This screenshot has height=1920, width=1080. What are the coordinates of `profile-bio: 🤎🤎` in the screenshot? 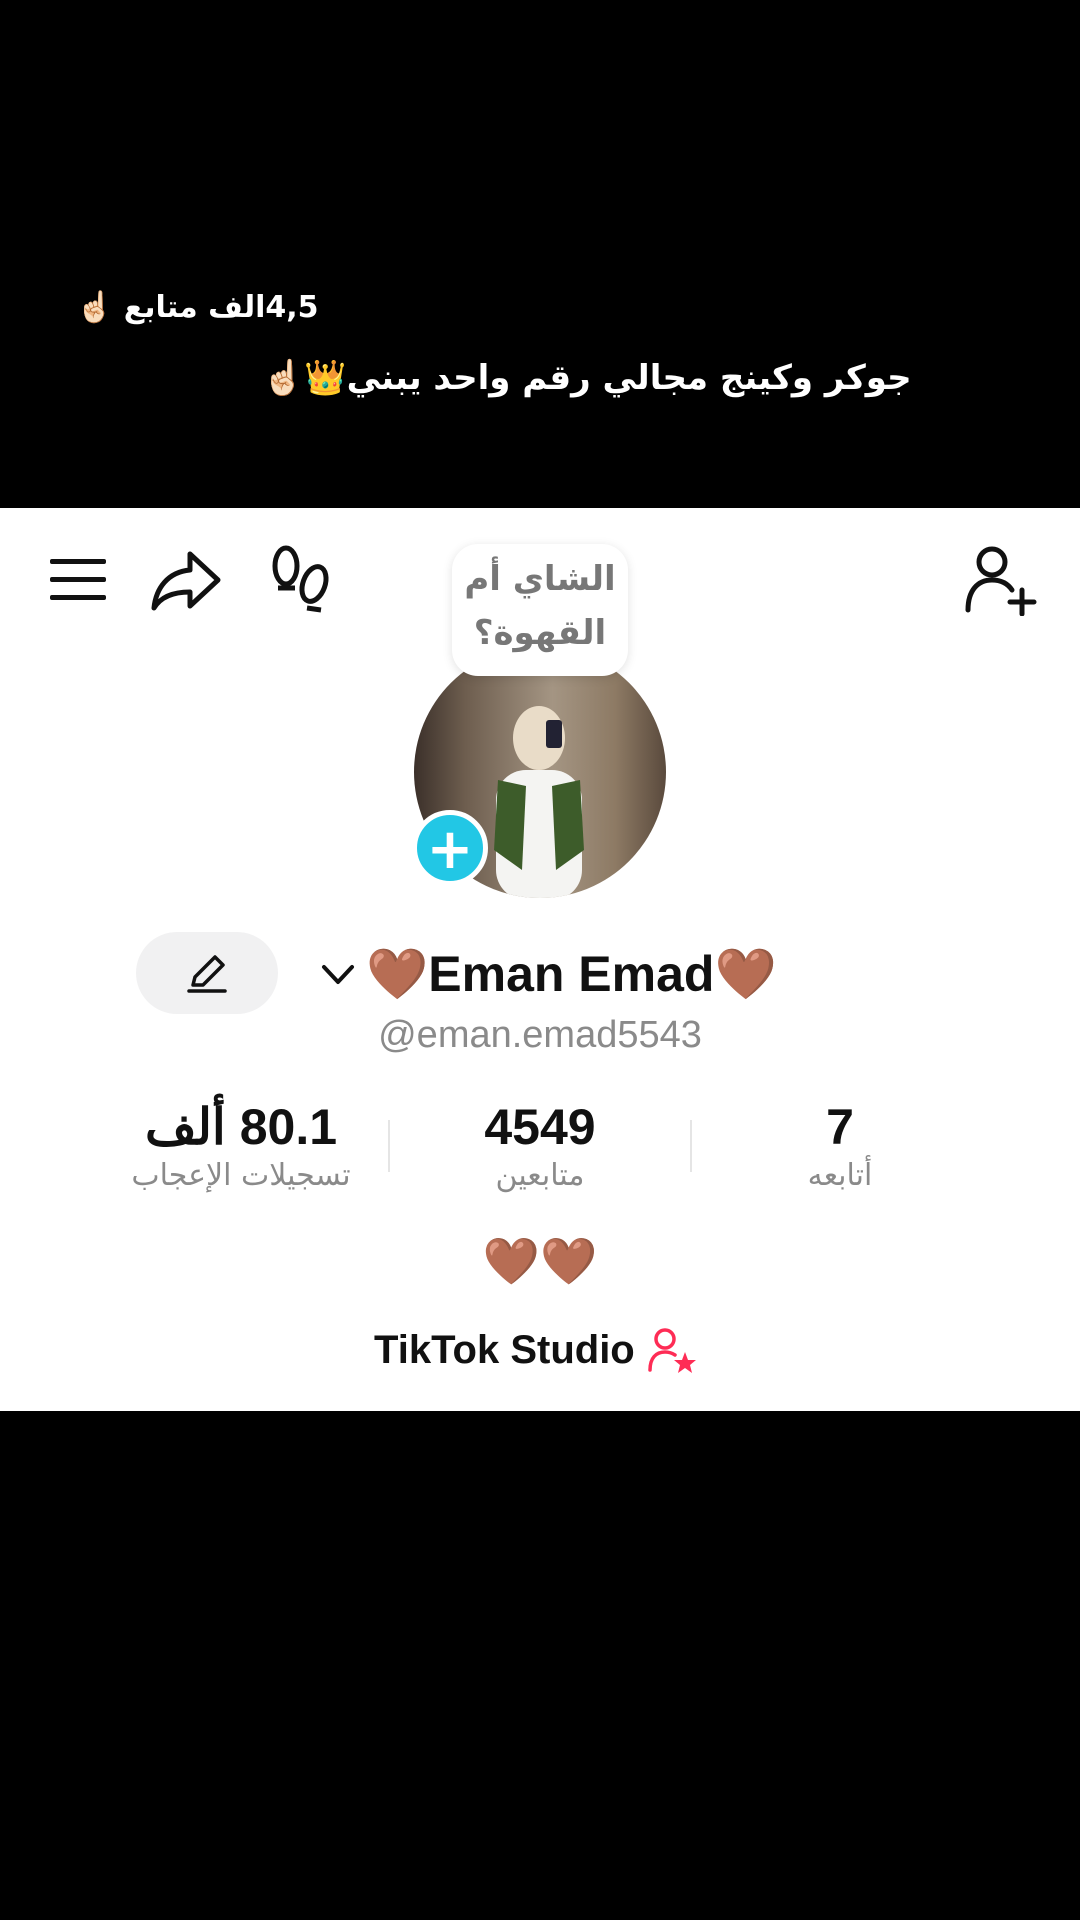 It's located at (540, 1261).